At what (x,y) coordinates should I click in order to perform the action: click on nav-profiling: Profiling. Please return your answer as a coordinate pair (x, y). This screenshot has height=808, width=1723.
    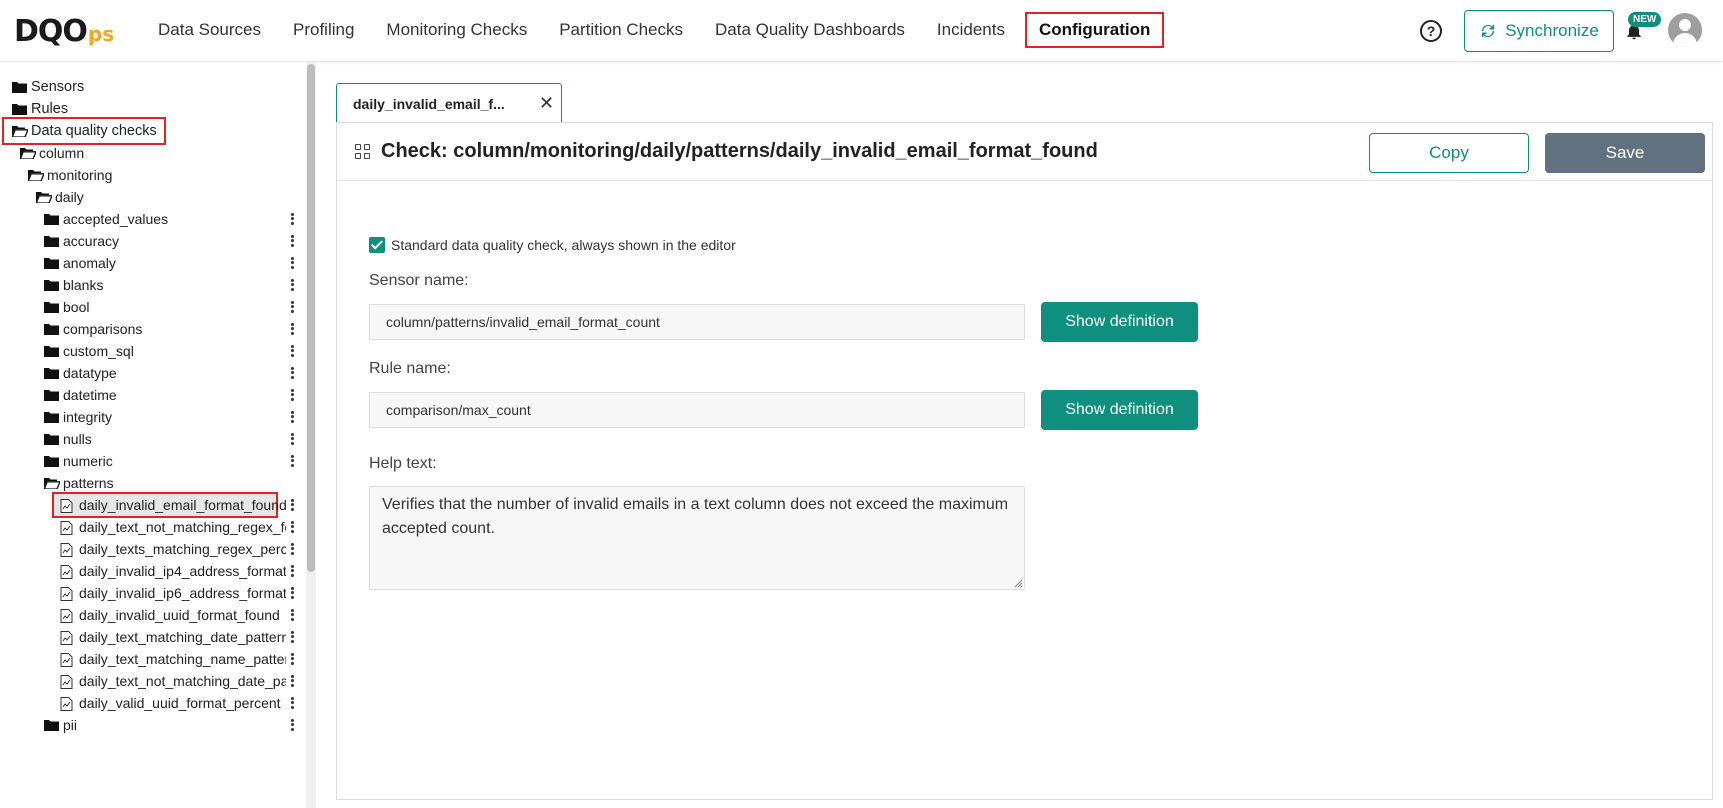
    Looking at the image, I should click on (323, 30).